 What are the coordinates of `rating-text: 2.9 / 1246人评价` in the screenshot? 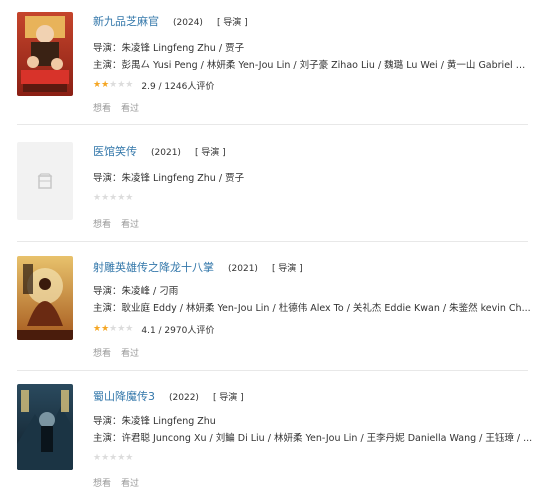 It's located at (178, 87).